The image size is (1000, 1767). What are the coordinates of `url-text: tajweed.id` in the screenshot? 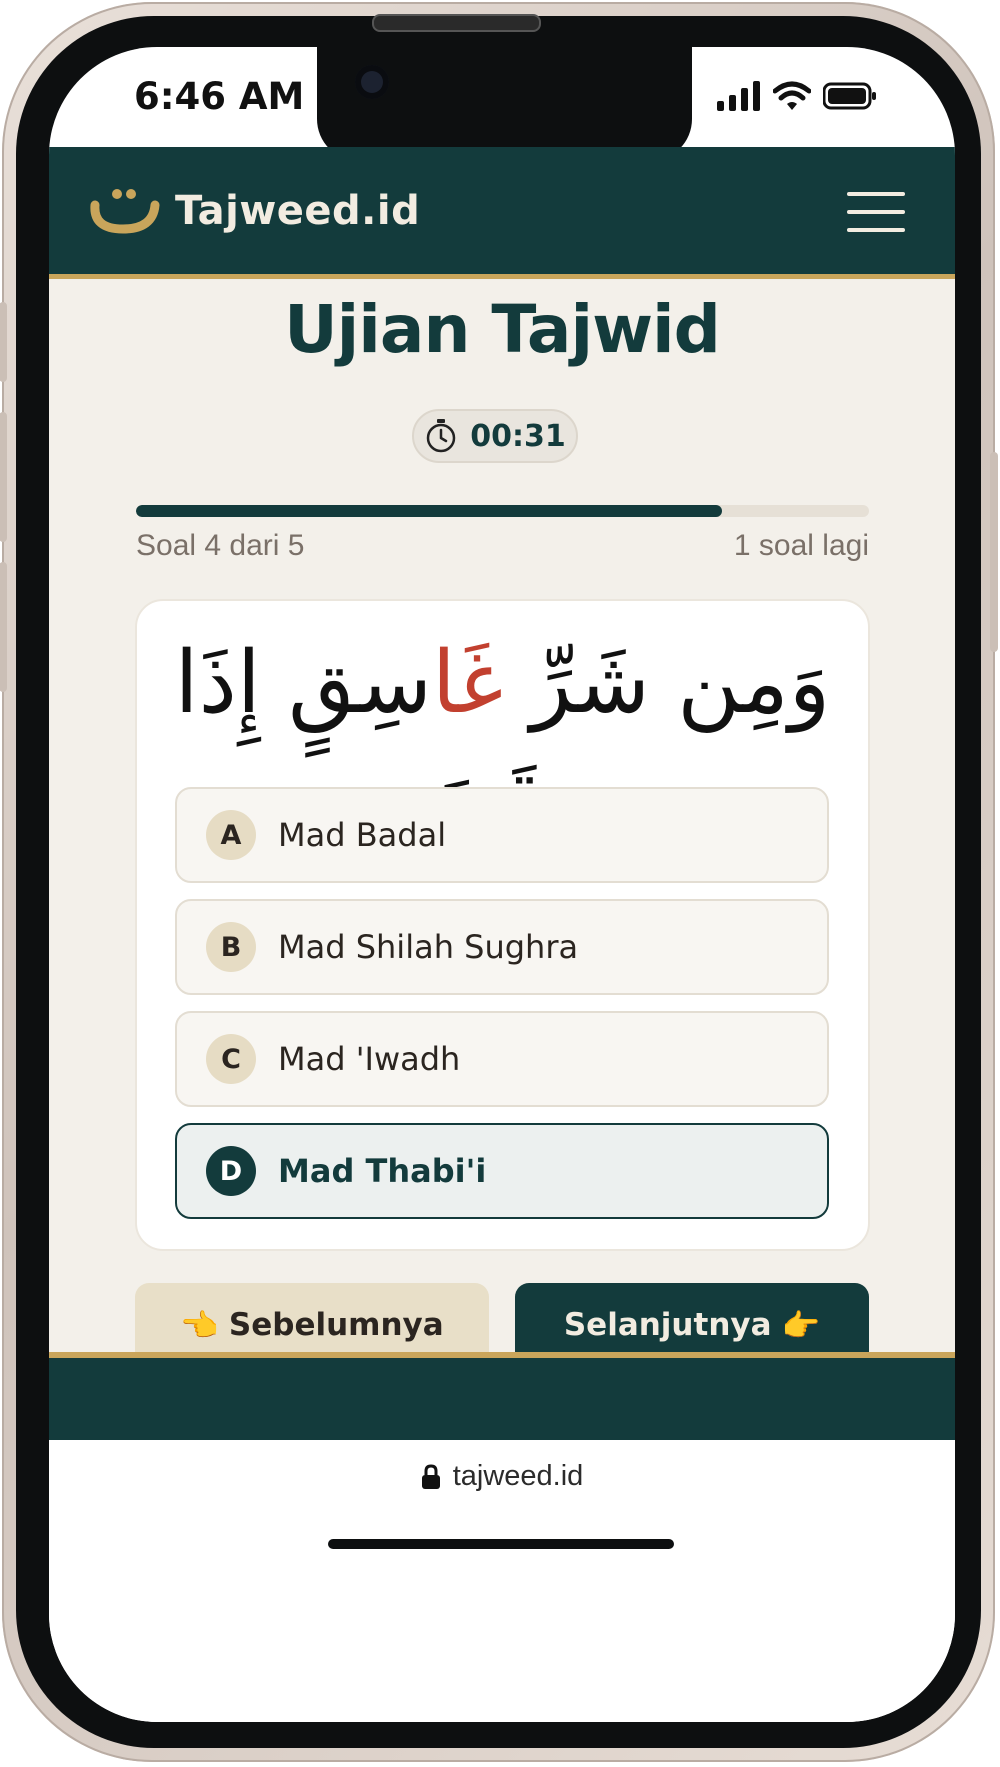 It's located at (518, 1476).